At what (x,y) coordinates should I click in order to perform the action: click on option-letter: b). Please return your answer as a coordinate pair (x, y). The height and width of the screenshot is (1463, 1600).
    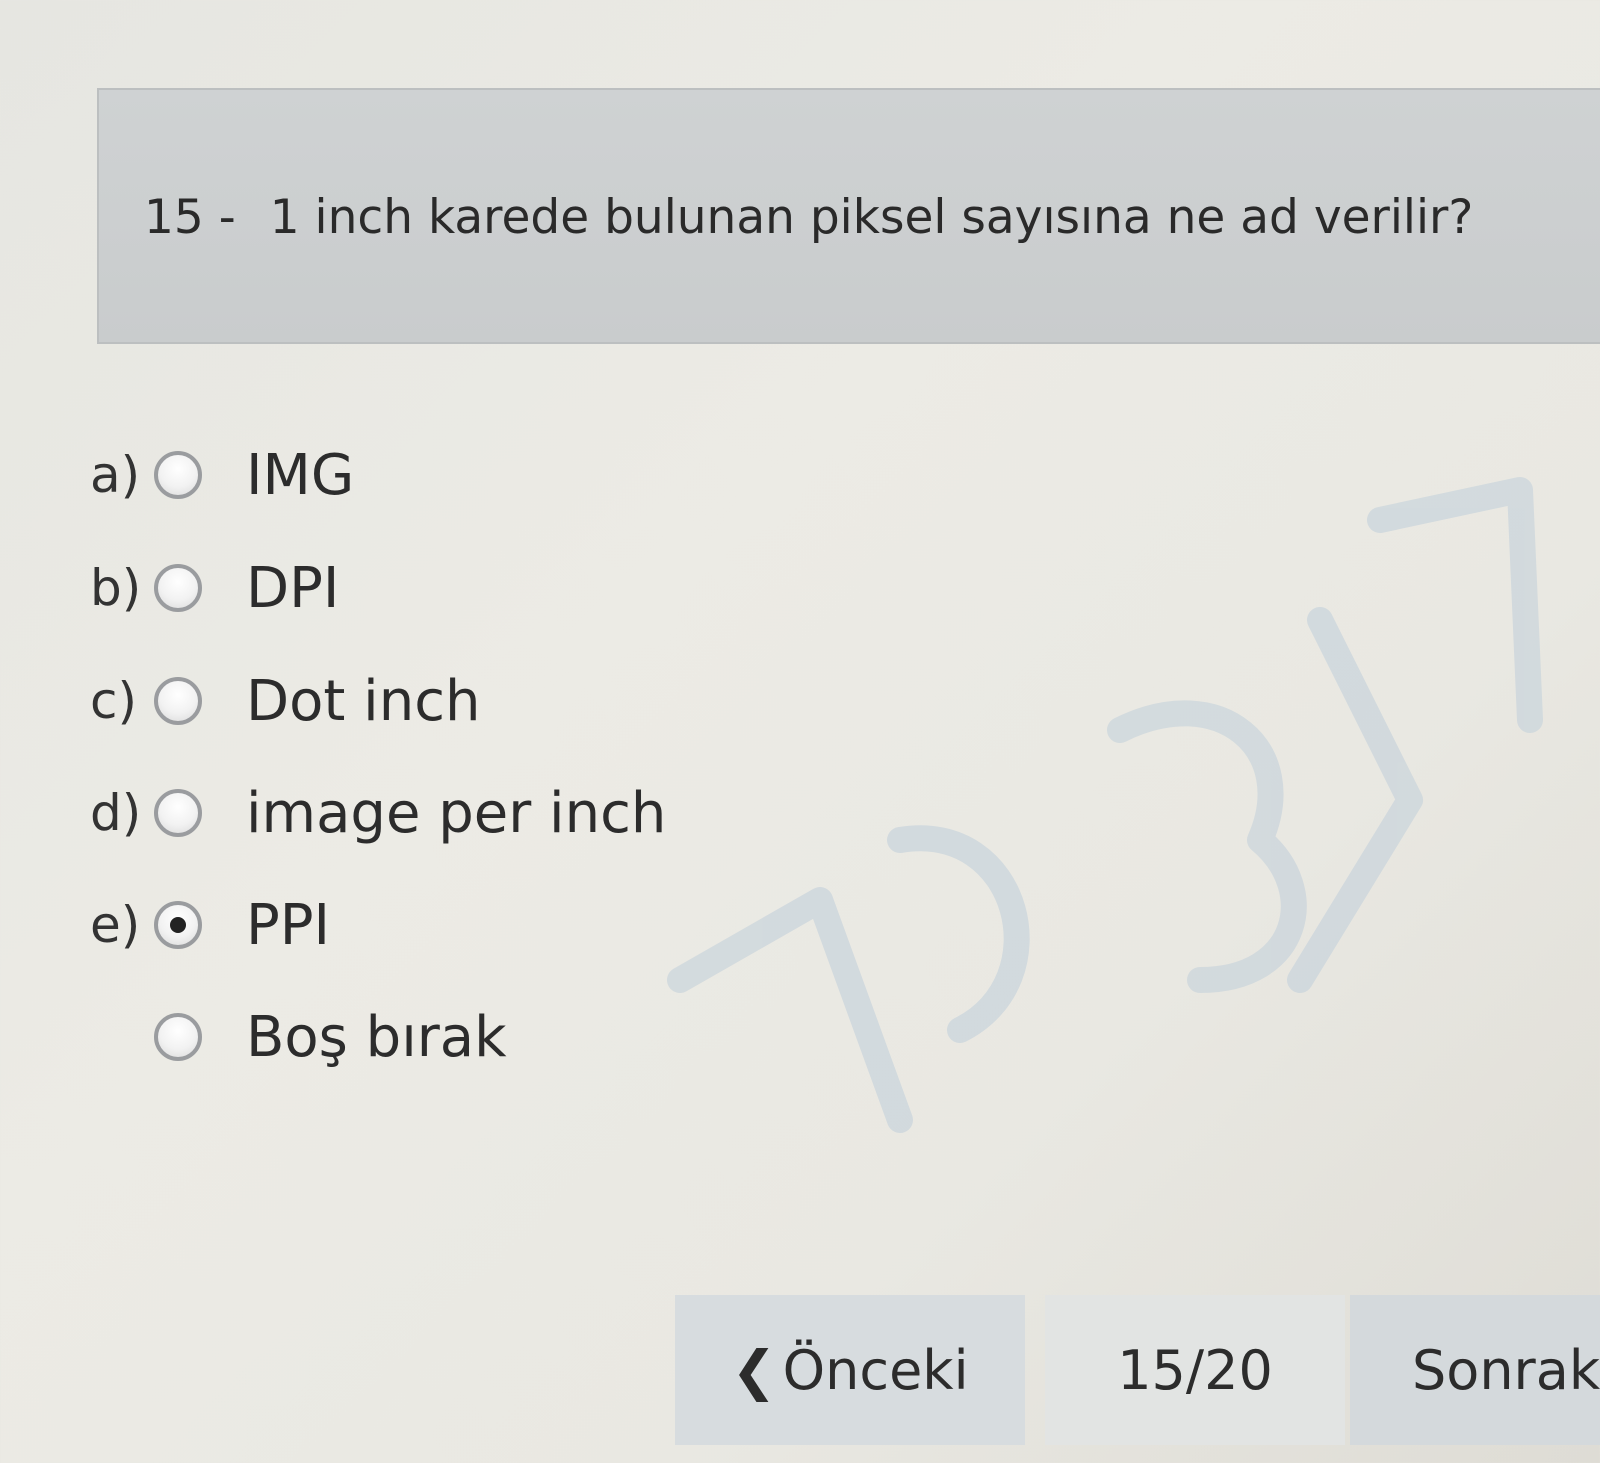
    Looking at the image, I should click on (116, 588).